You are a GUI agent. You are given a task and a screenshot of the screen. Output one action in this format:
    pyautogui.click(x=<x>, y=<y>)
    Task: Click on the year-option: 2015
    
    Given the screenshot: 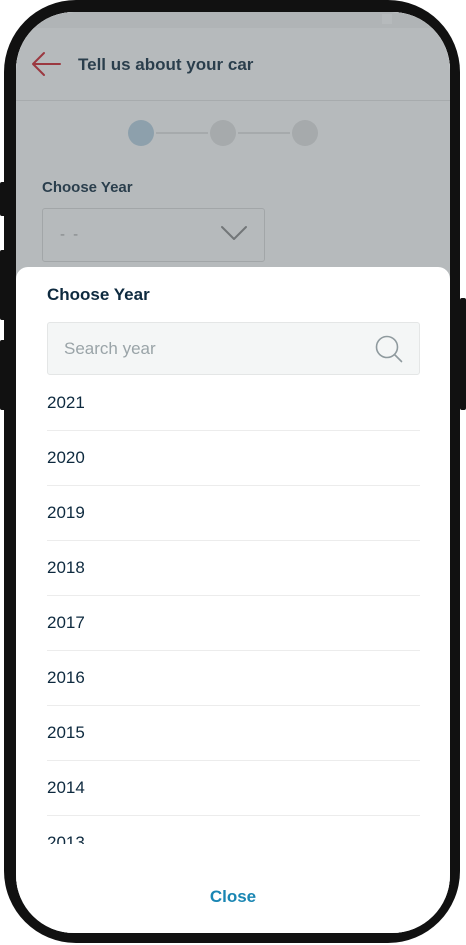 What is the action you would take?
    pyautogui.click(x=233, y=733)
    